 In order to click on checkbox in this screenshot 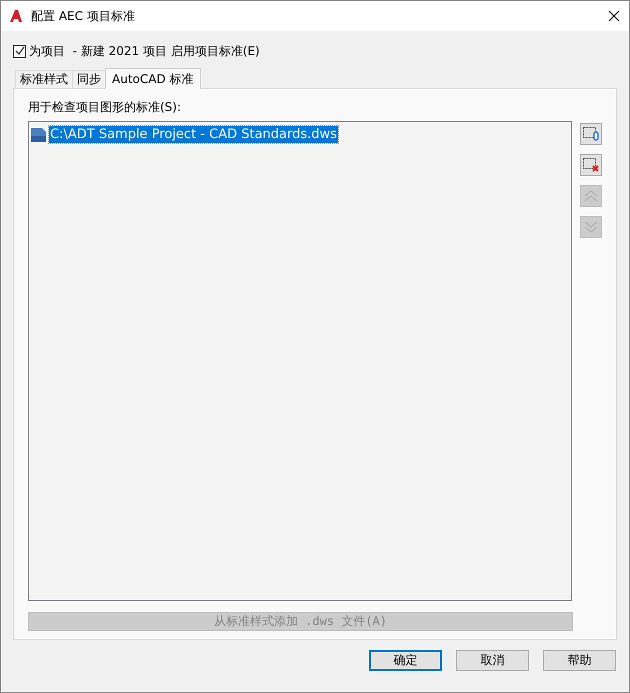, I will do `click(19, 51)`.